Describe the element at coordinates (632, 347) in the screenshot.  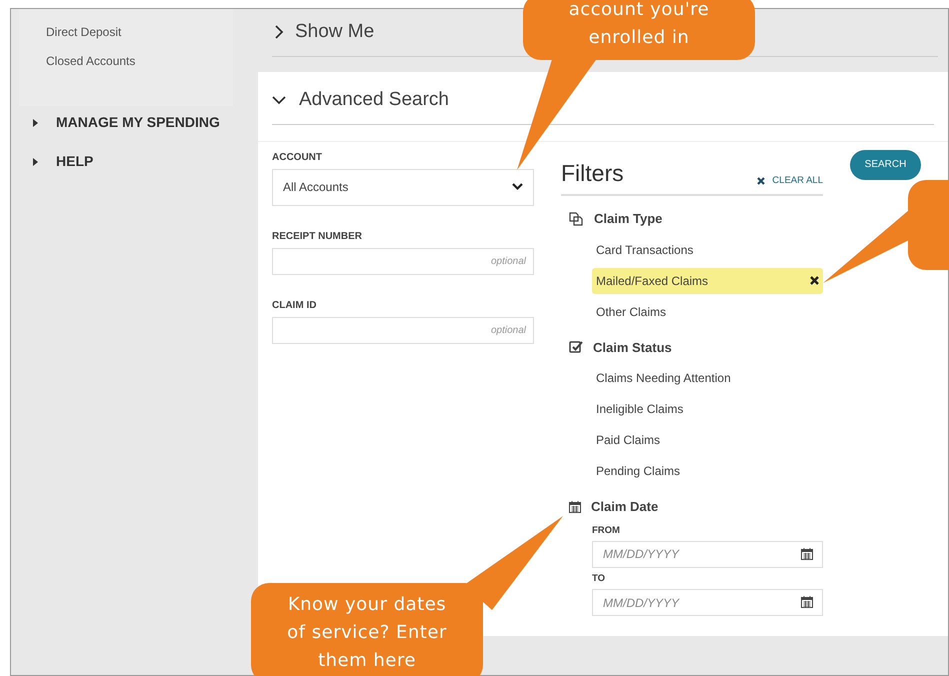
I see `filter-group-title: Claim Status` at that location.